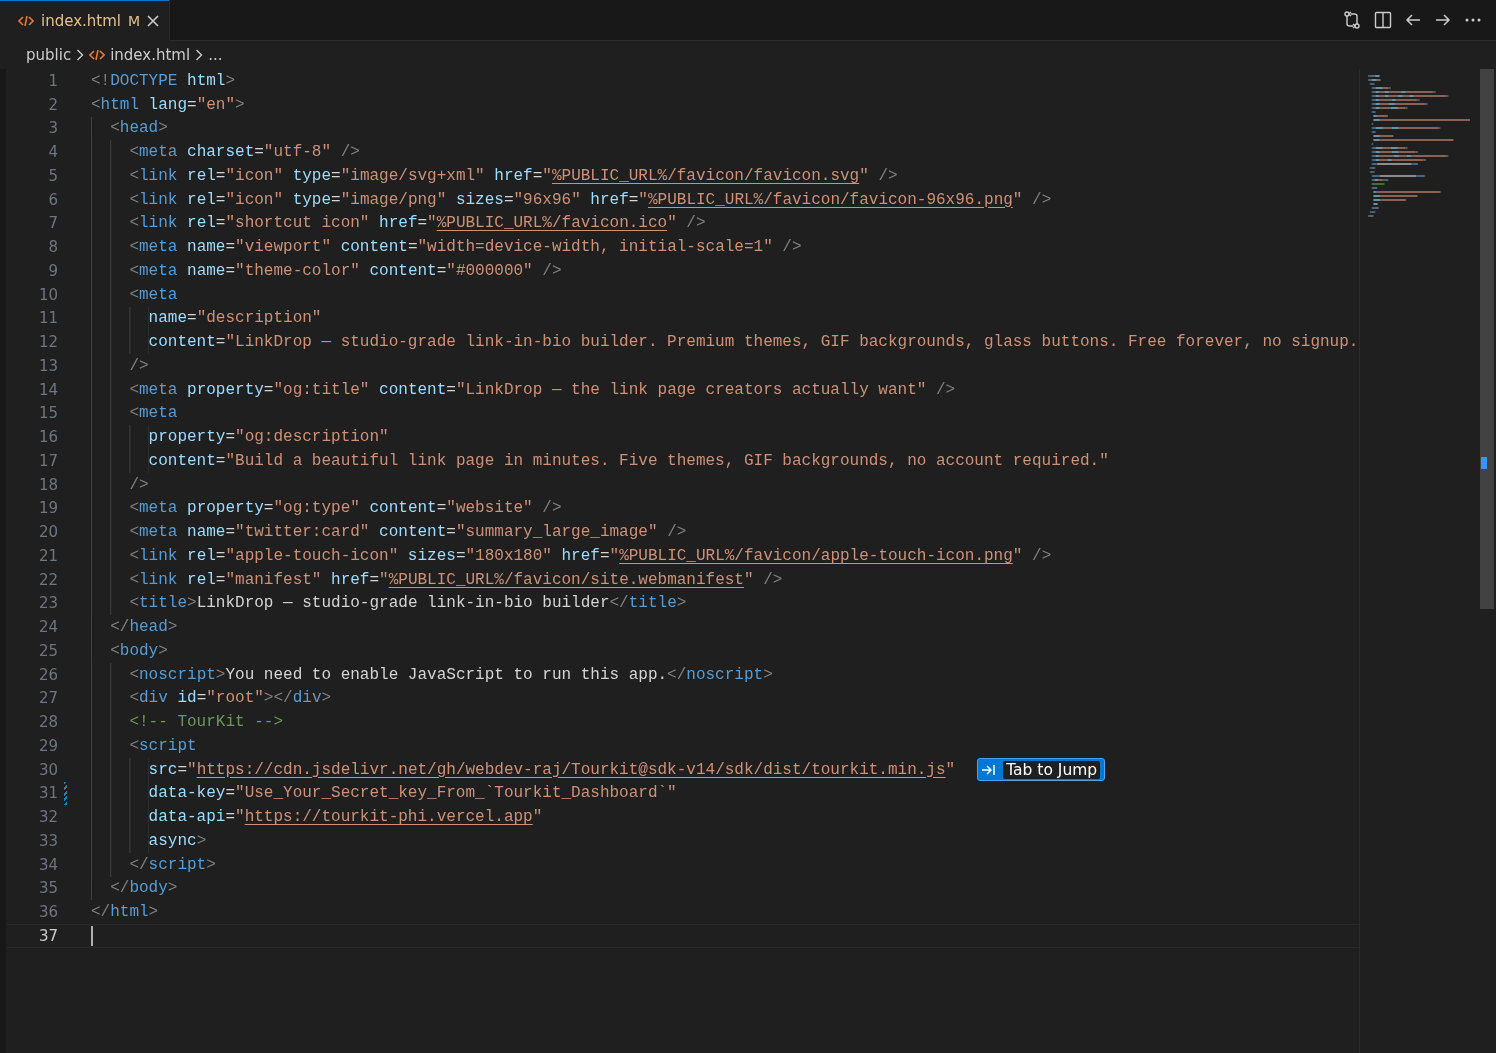 The width and height of the screenshot is (1496, 1053). I want to click on code-line: content="Build a beautiful link page in minutes. Five themes, GIF backgrounds, no account required.", so click(600, 461).